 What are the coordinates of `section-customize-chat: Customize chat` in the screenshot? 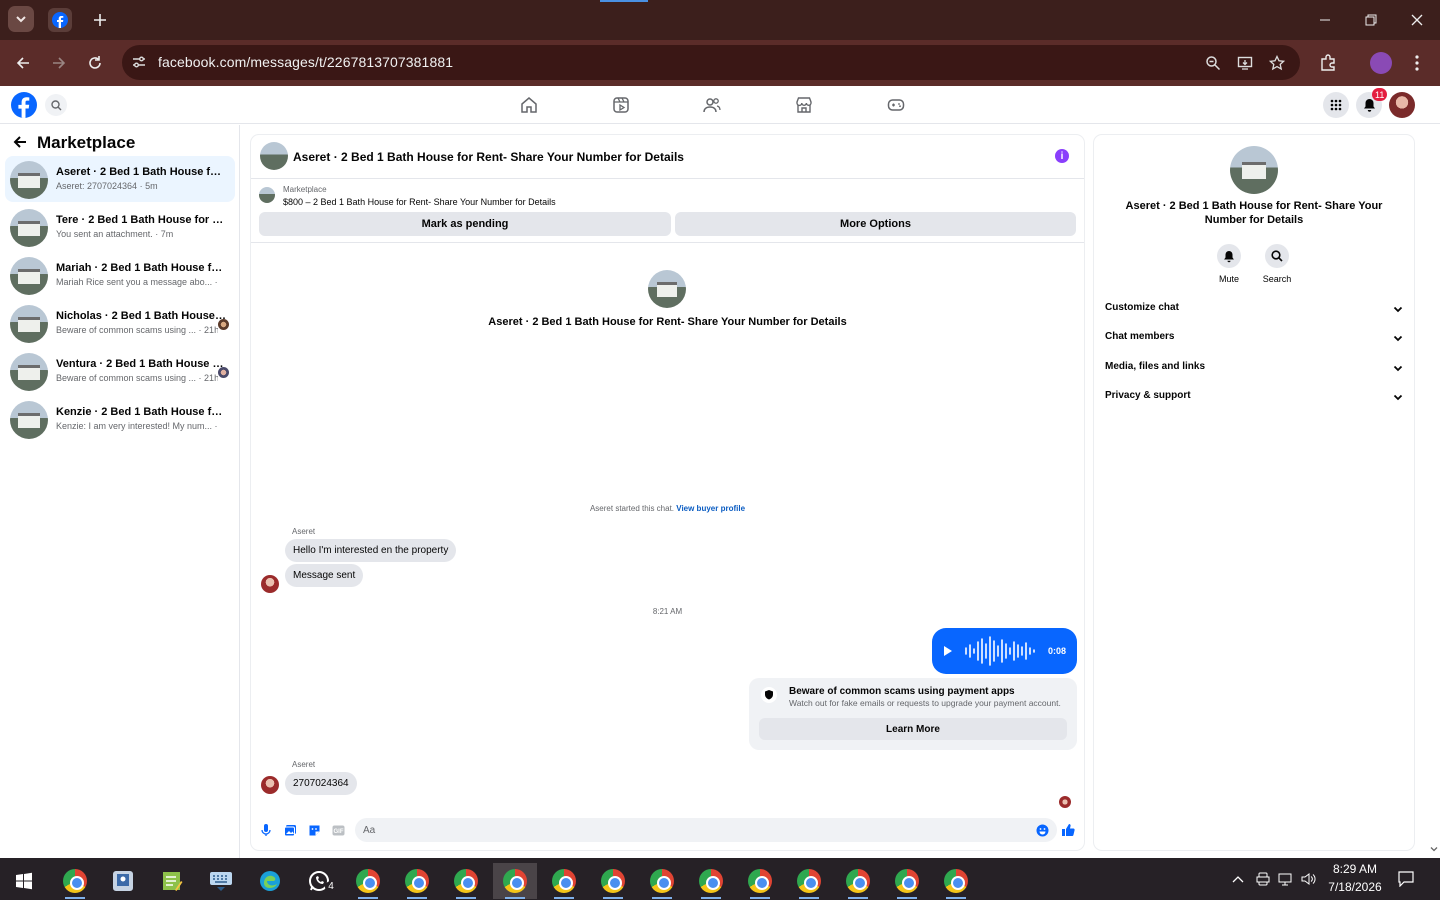 It's located at (1254, 308).